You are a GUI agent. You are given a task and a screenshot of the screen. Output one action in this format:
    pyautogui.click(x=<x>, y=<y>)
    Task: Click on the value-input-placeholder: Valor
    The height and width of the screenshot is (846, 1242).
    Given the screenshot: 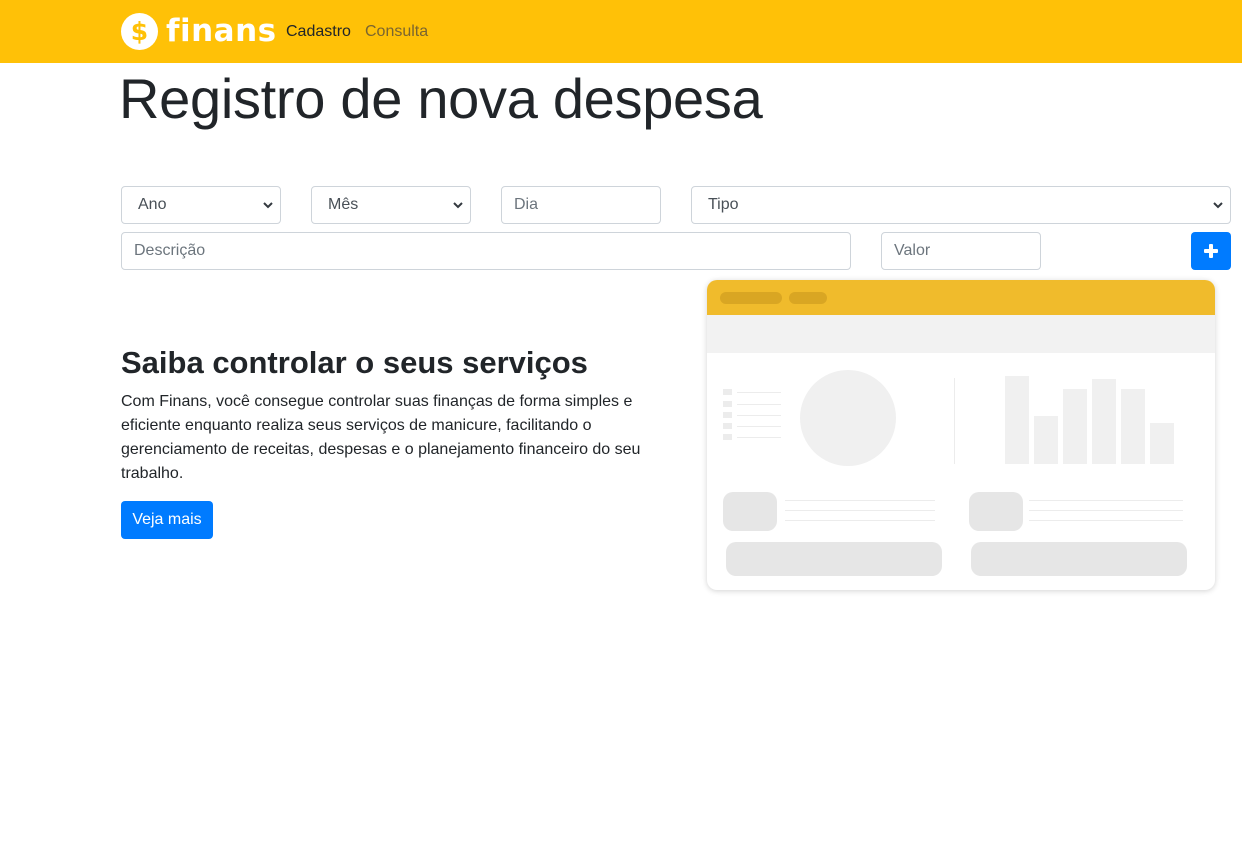 What is the action you would take?
    pyautogui.click(x=912, y=250)
    